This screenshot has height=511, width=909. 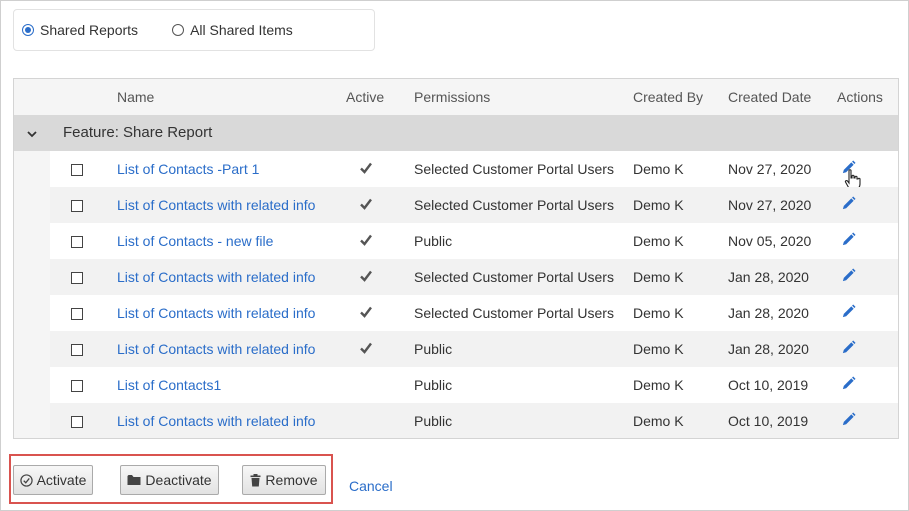 I want to click on chevron-down-icon, so click(x=32, y=135).